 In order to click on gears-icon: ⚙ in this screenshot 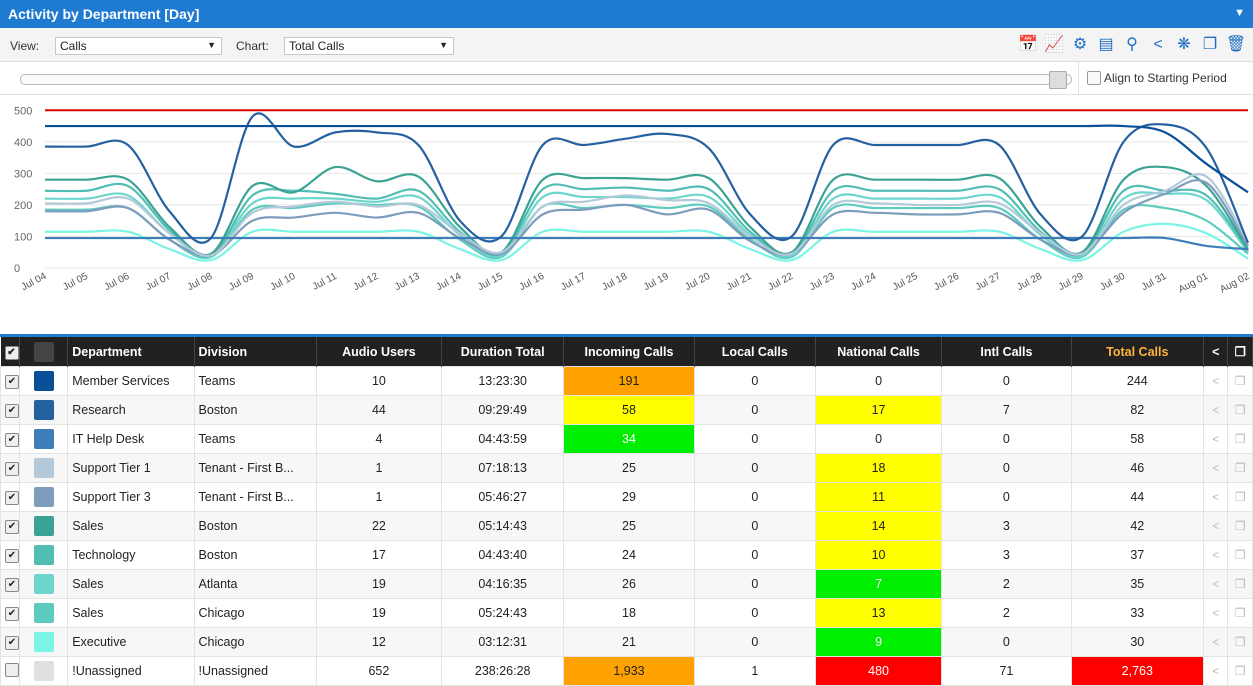, I will do `click(1080, 45)`.